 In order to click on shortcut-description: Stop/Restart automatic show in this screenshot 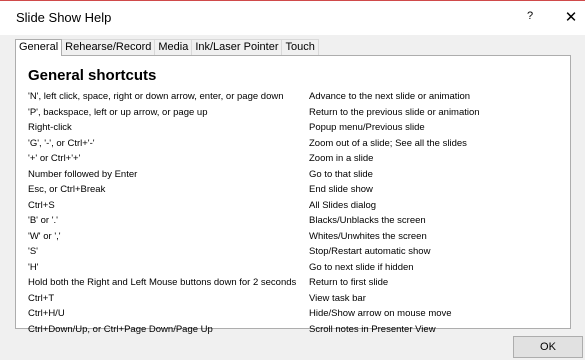, I will do `click(370, 251)`.